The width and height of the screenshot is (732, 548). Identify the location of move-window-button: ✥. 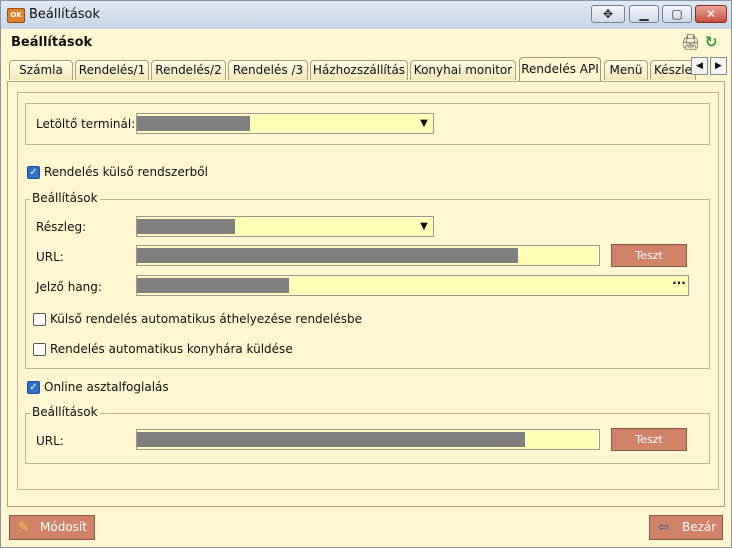
(608, 14).